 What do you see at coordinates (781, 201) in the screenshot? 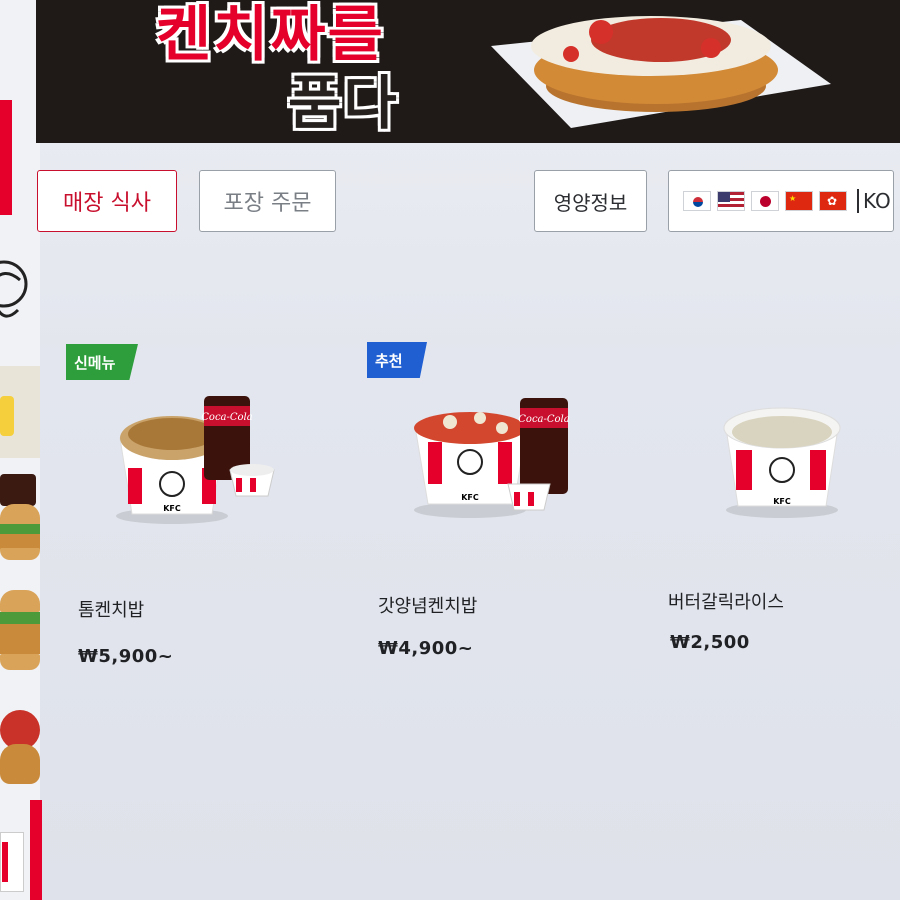
I see `language-selector: ★ ✿ KO` at bounding box center [781, 201].